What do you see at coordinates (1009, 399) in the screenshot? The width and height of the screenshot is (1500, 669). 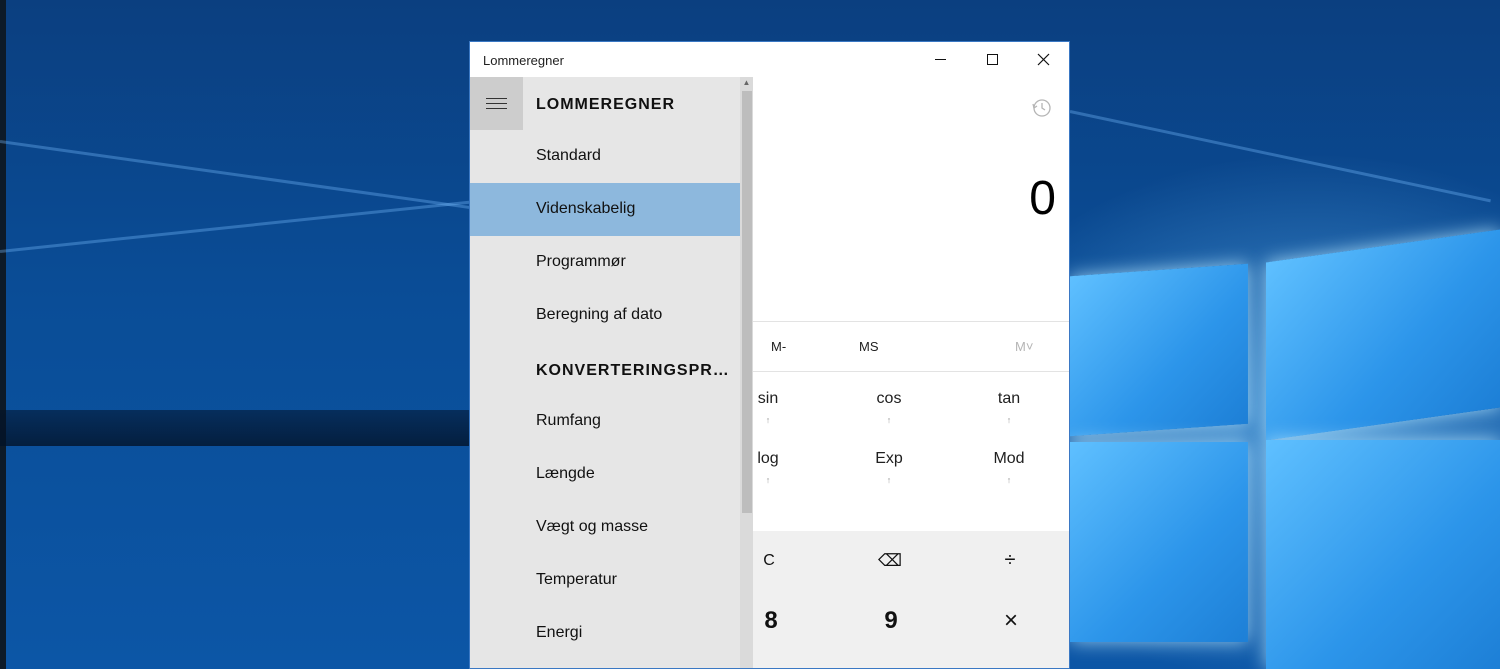 I see `tan-button: tan` at bounding box center [1009, 399].